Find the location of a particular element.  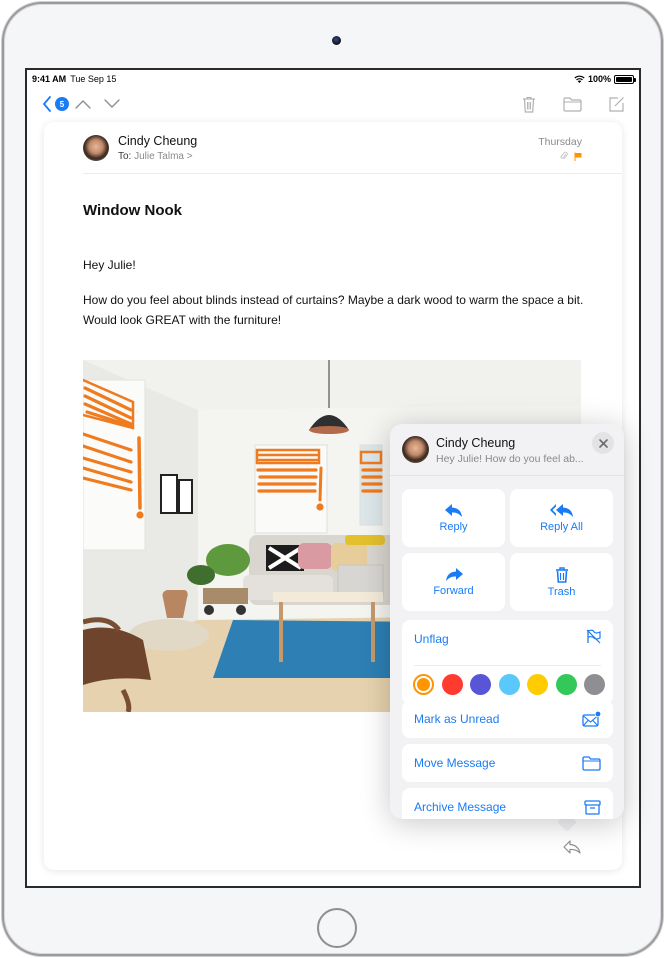

chevron-left-icon is located at coordinates (46, 104).